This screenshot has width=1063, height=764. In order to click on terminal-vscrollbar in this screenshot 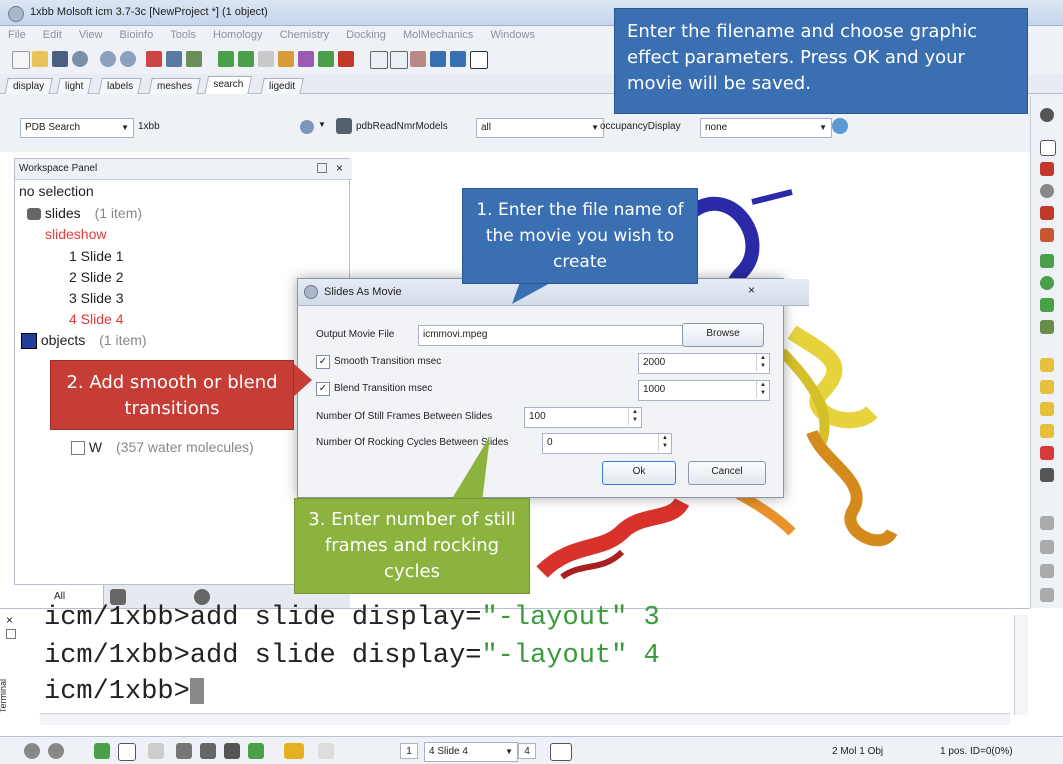, I will do `click(1021, 665)`.